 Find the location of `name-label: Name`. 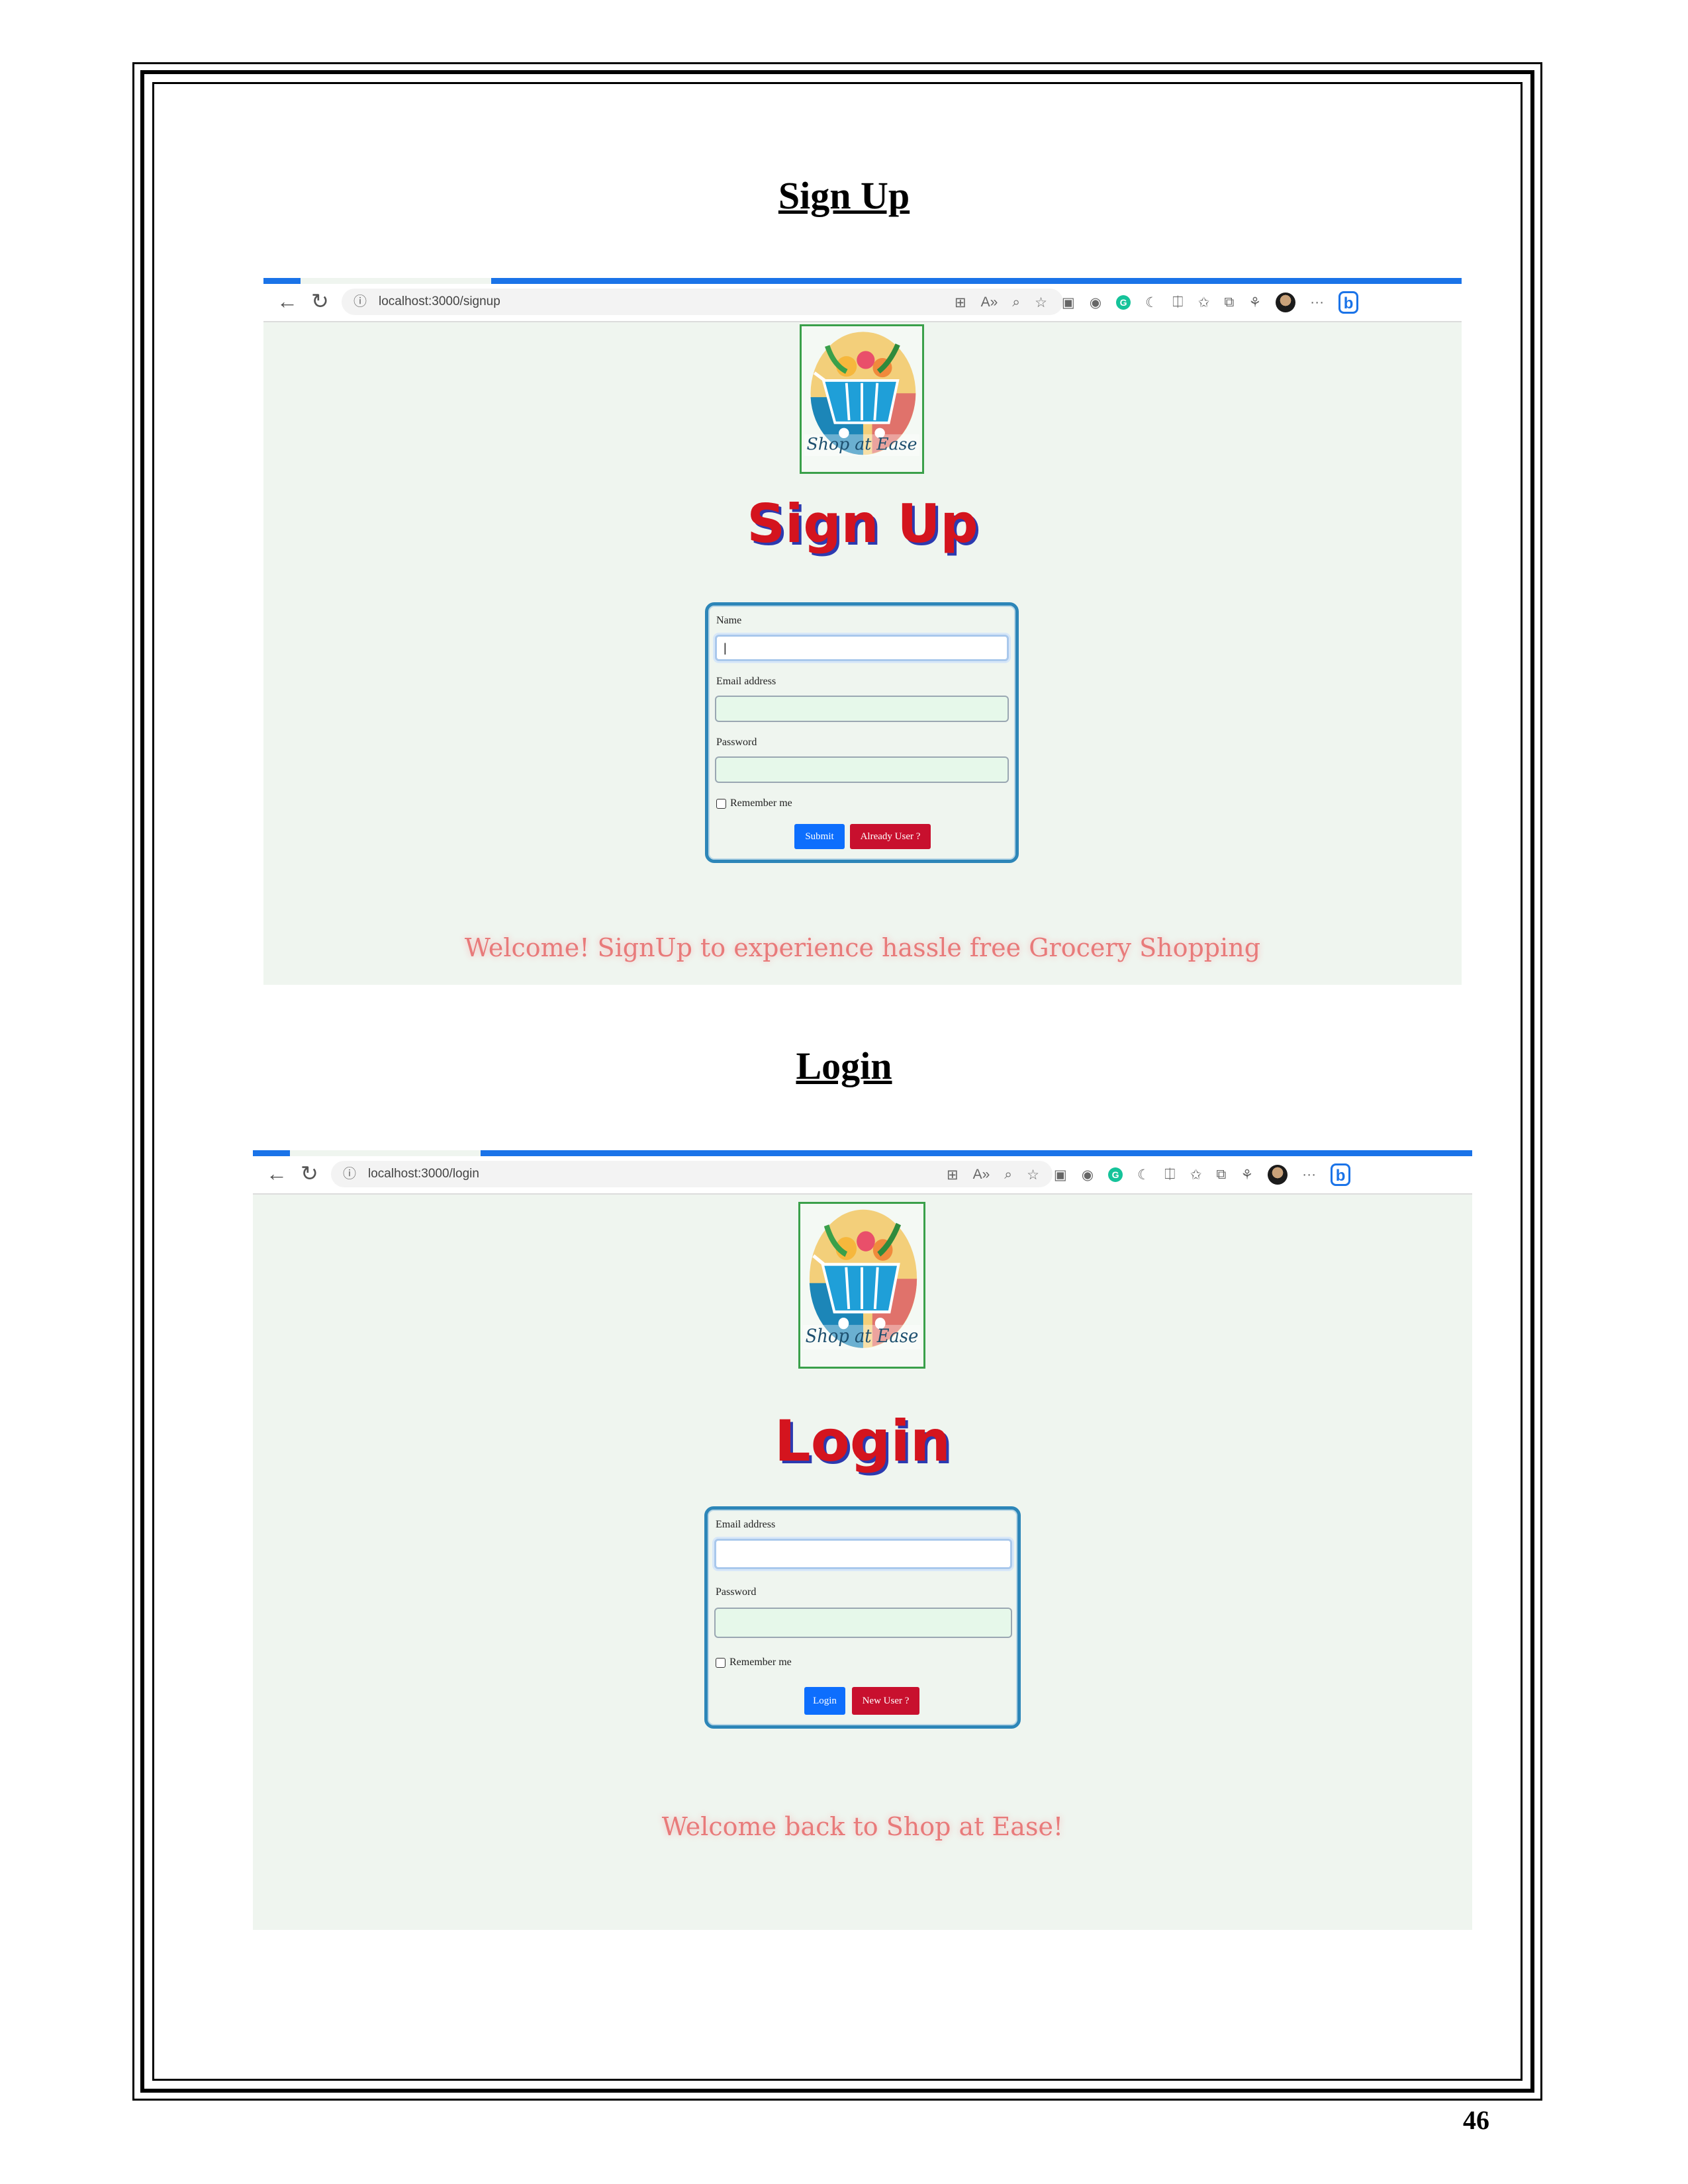

name-label: Name is located at coordinates (729, 620).